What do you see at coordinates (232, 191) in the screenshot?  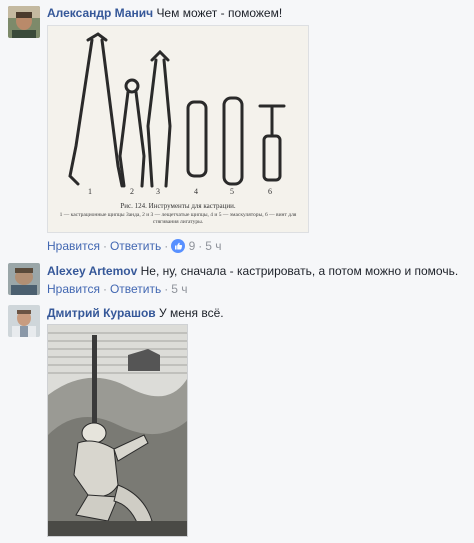 I see `tool-number: 5` at bounding box center [232, 191].